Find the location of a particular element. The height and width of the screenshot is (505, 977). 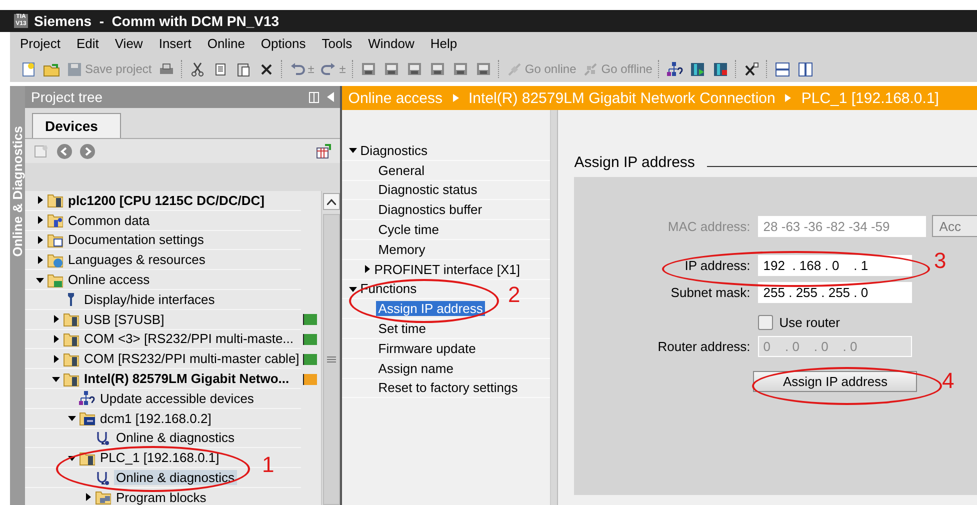

menu-item: Options is located at coordinates (283, 45).